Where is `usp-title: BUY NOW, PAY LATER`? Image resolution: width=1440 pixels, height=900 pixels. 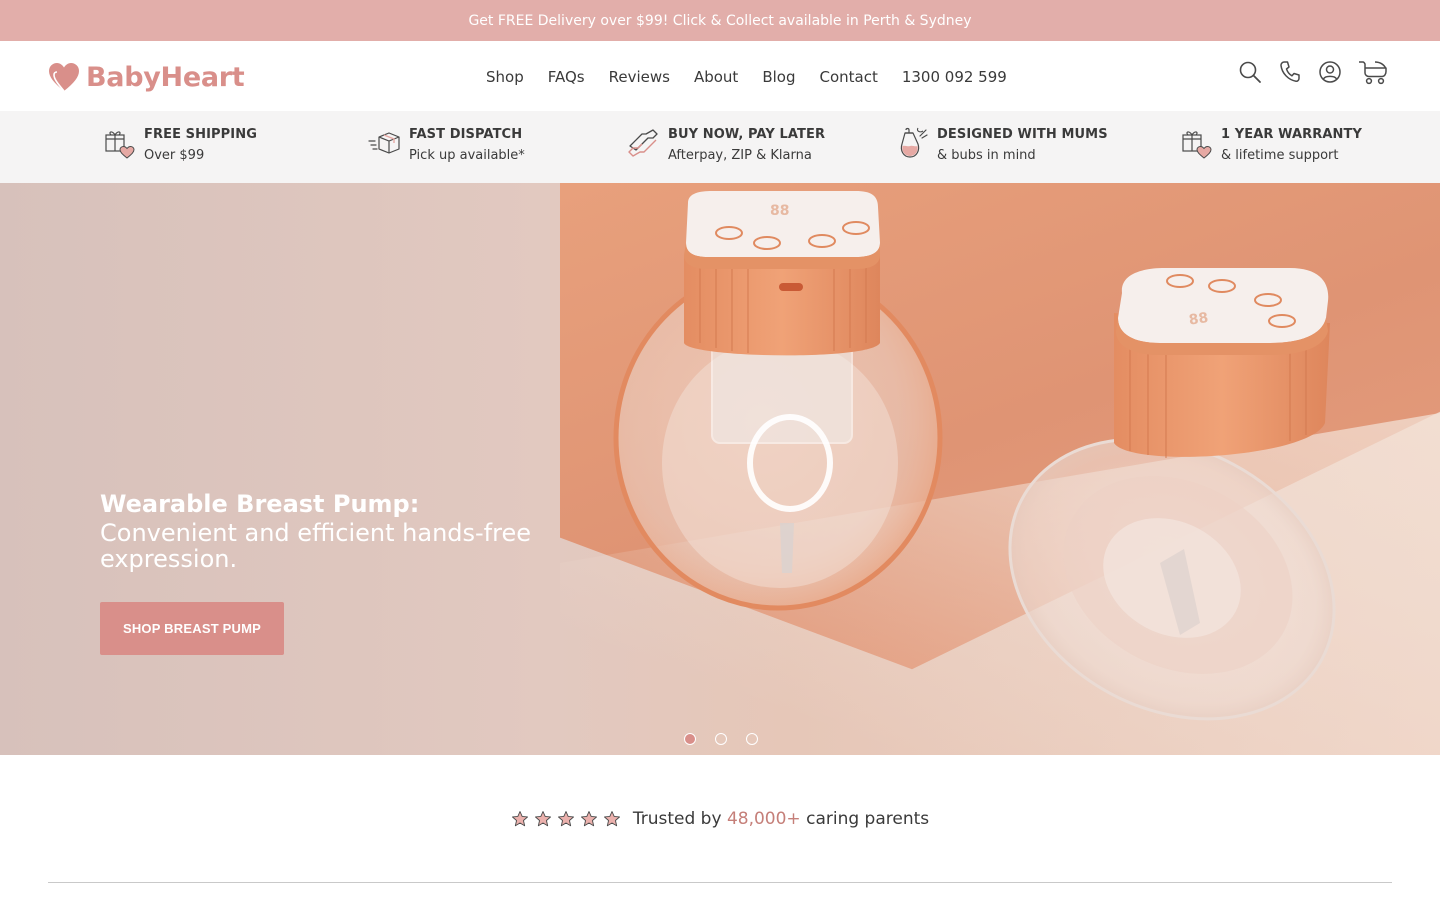
usp-title: BUY NOW, PAY LATER is located at coordinates (747, 134).